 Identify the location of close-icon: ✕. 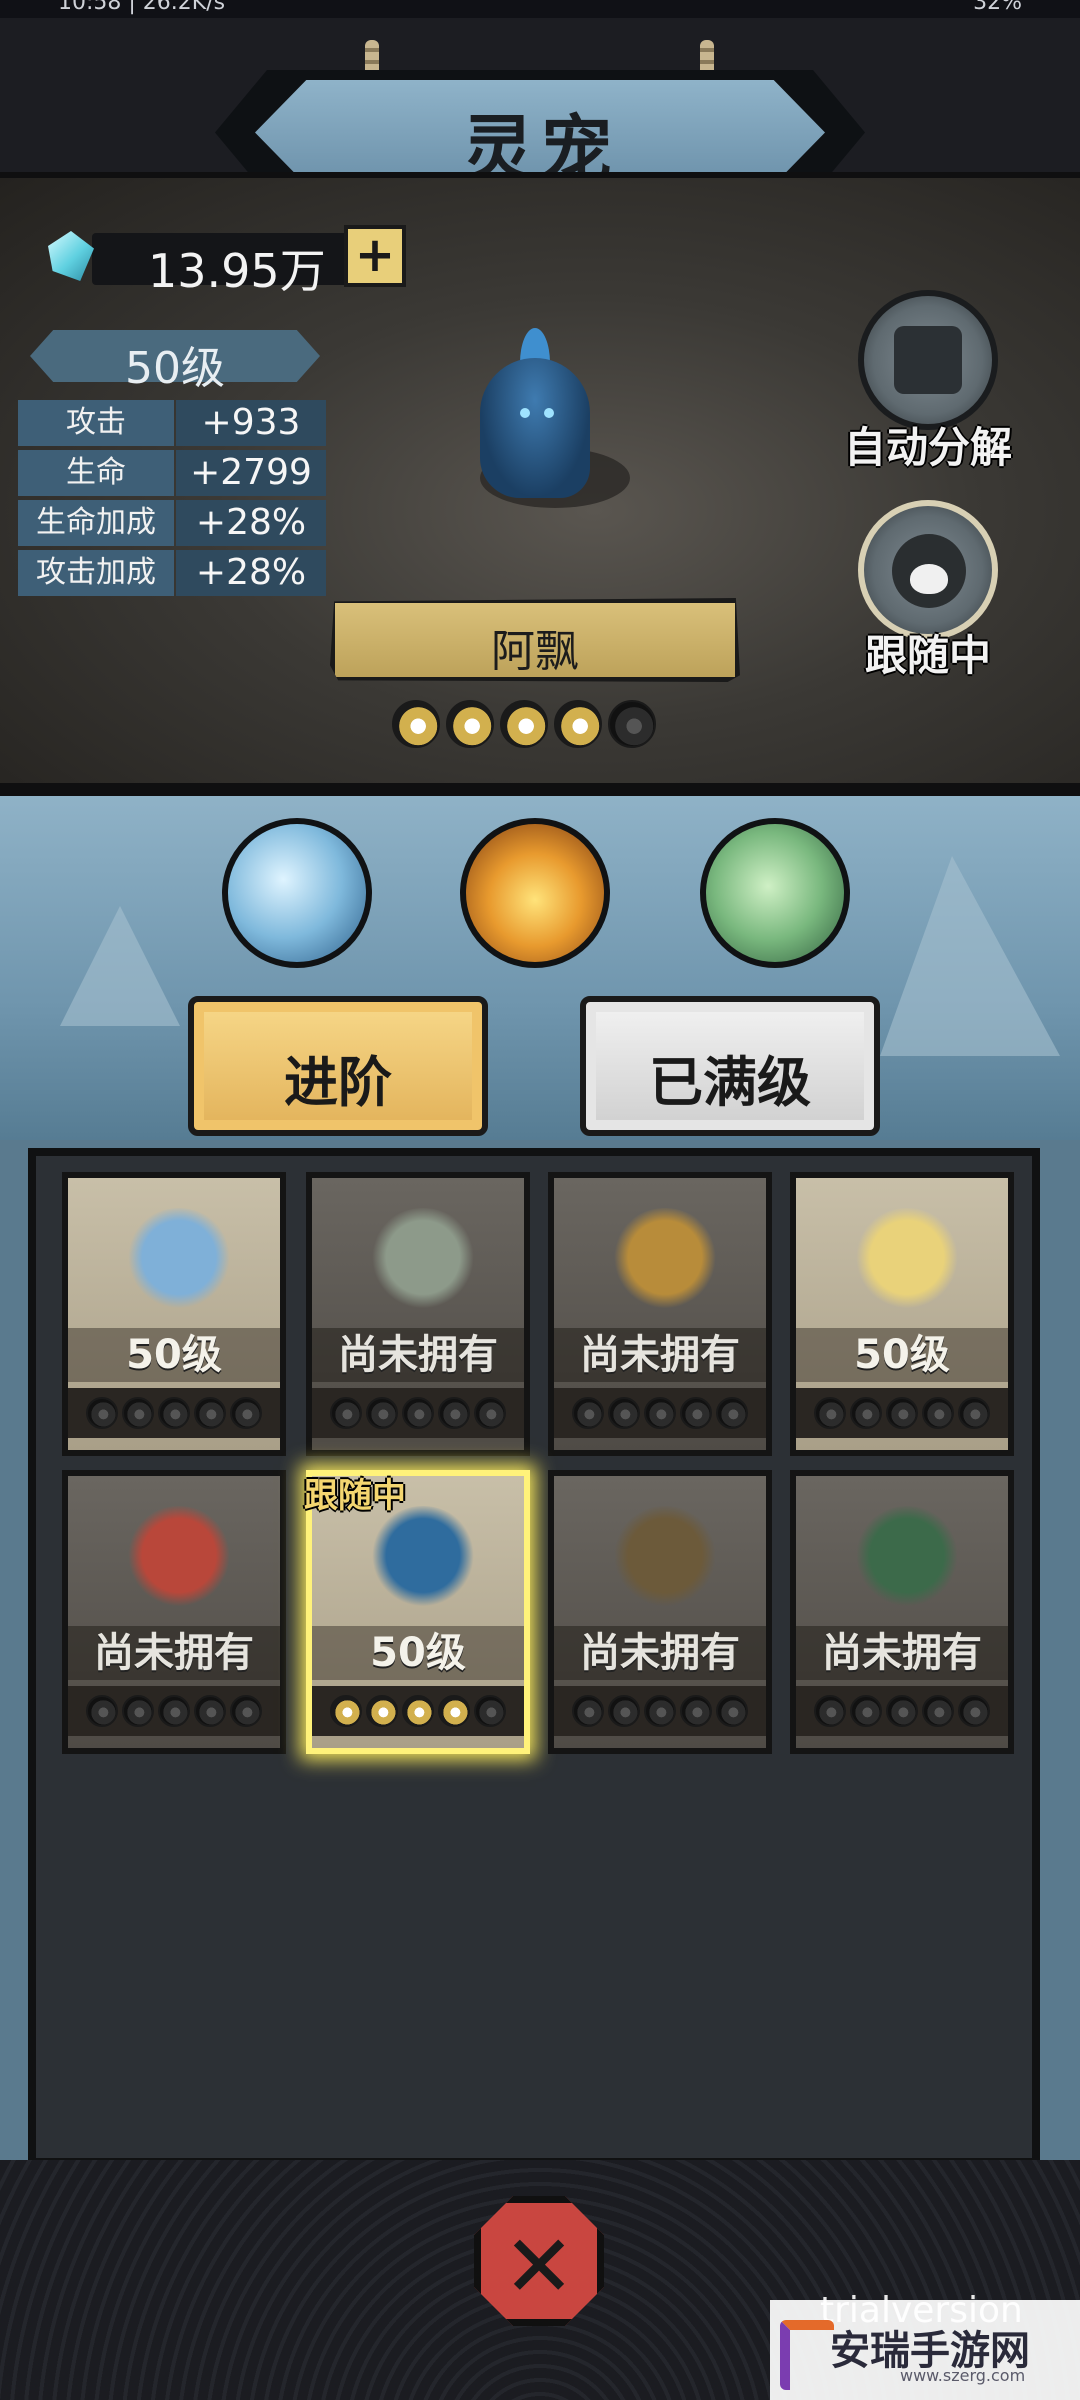
(539, 2267).